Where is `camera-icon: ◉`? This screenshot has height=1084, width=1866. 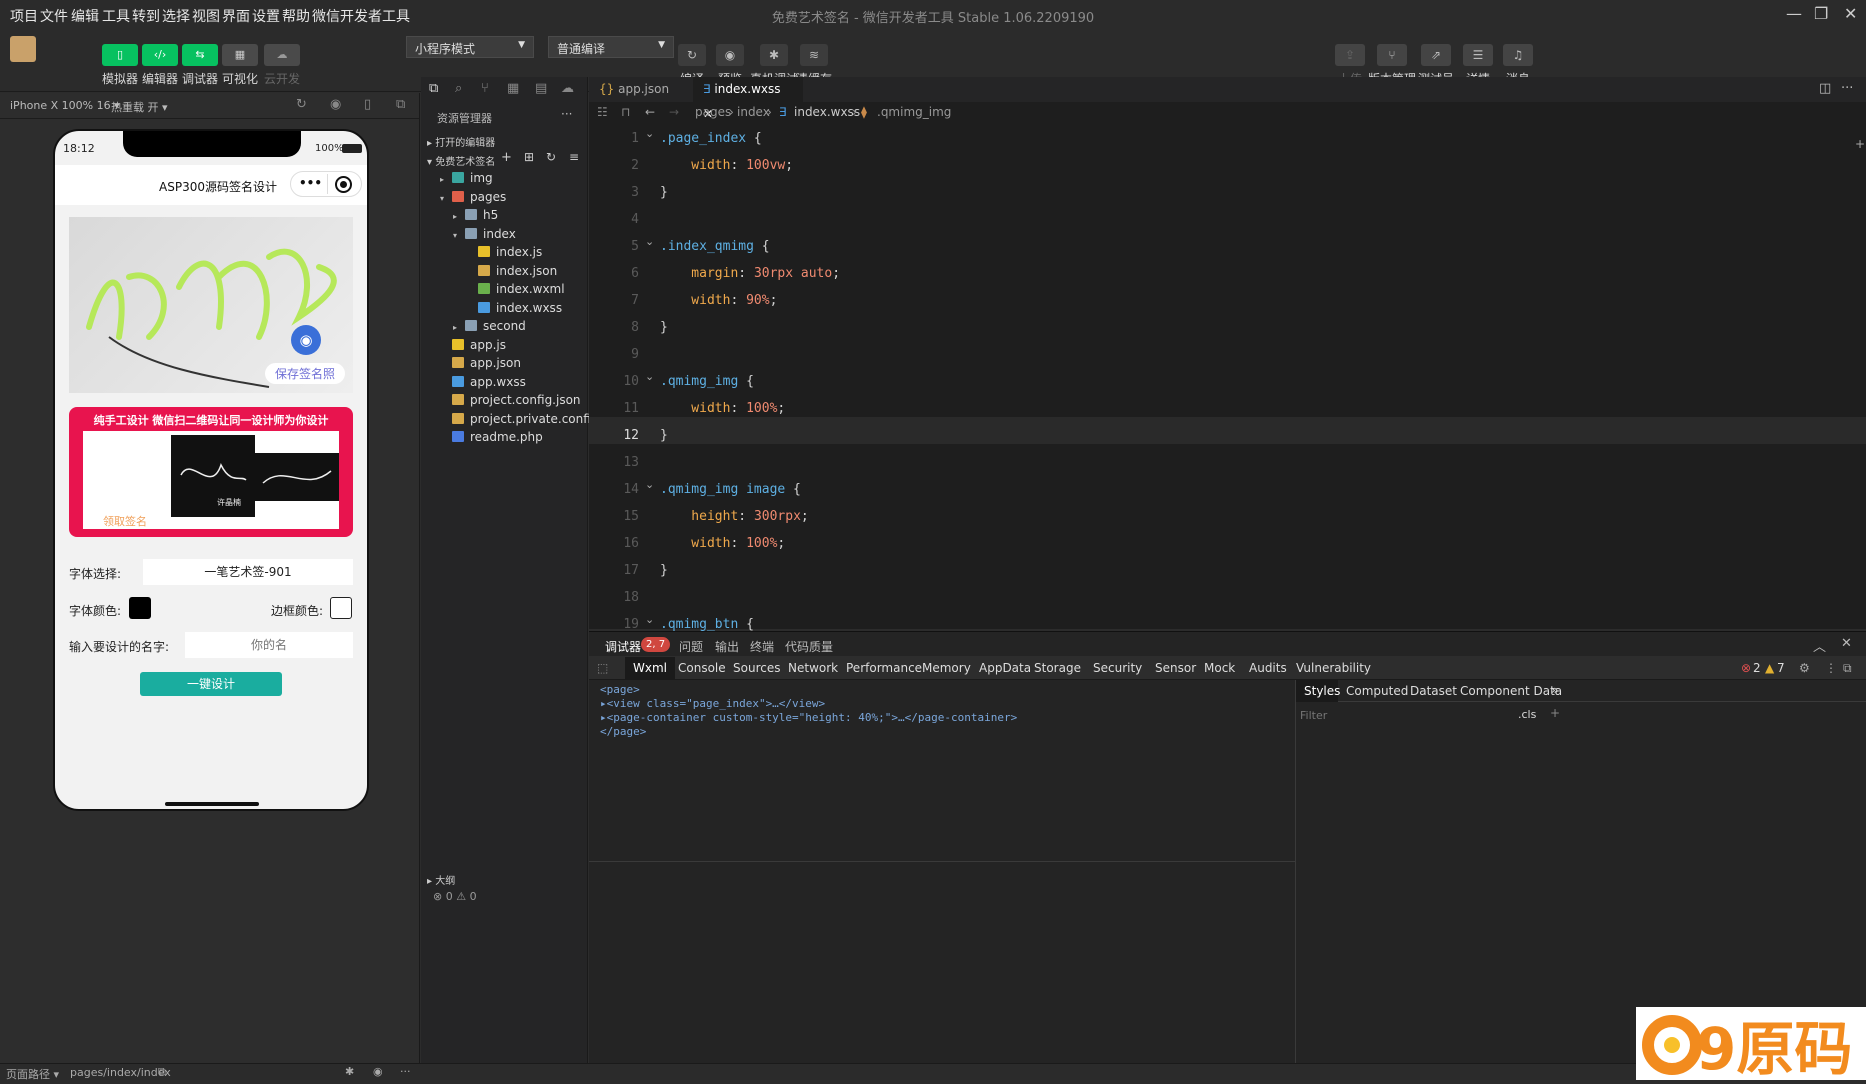
camera-icon: ◉ is located at coordinates (306, 340).